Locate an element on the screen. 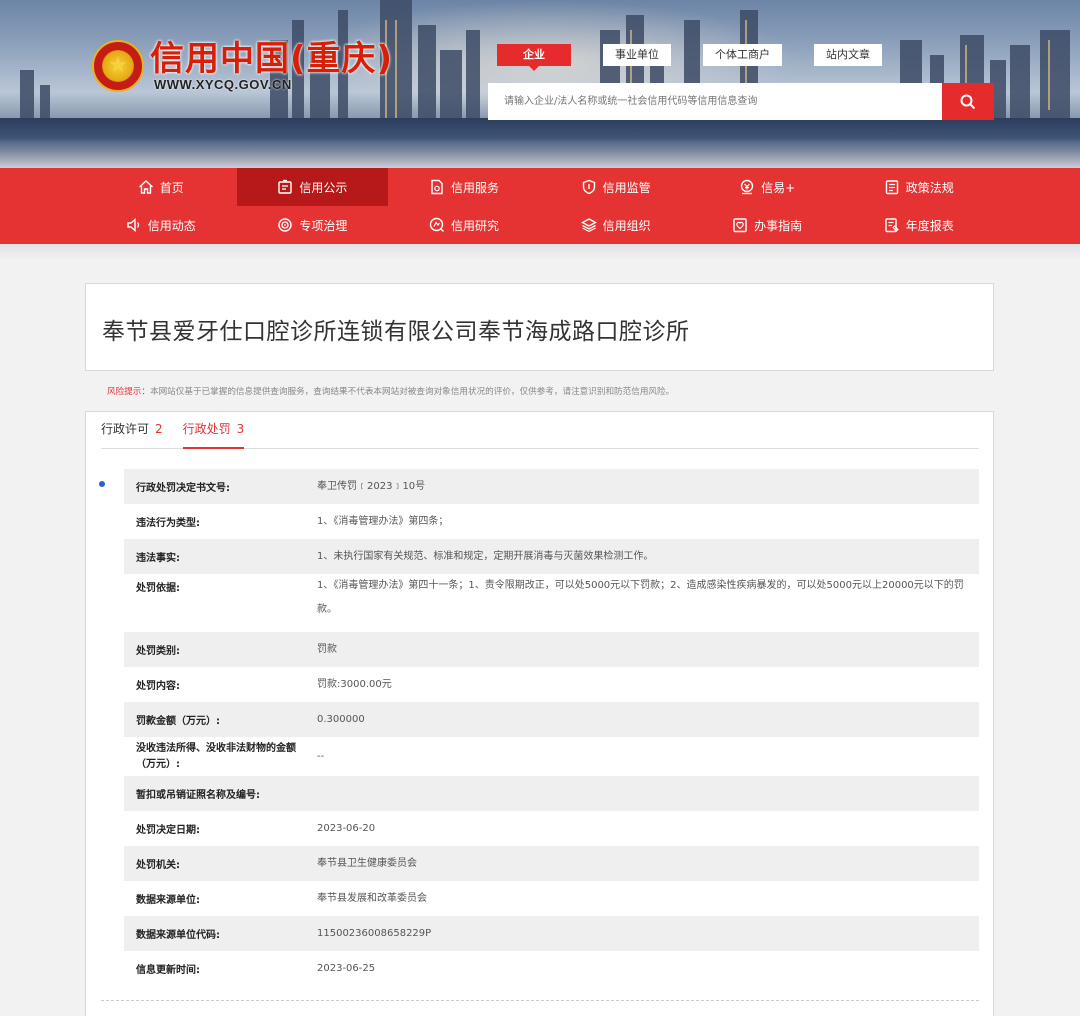 Image resolution: width=1080 pixels, height=1016 pixels. detail-row: 没收违法所得、没收非法财物的金额（万元）: -- is located at coordinates (230, 756).